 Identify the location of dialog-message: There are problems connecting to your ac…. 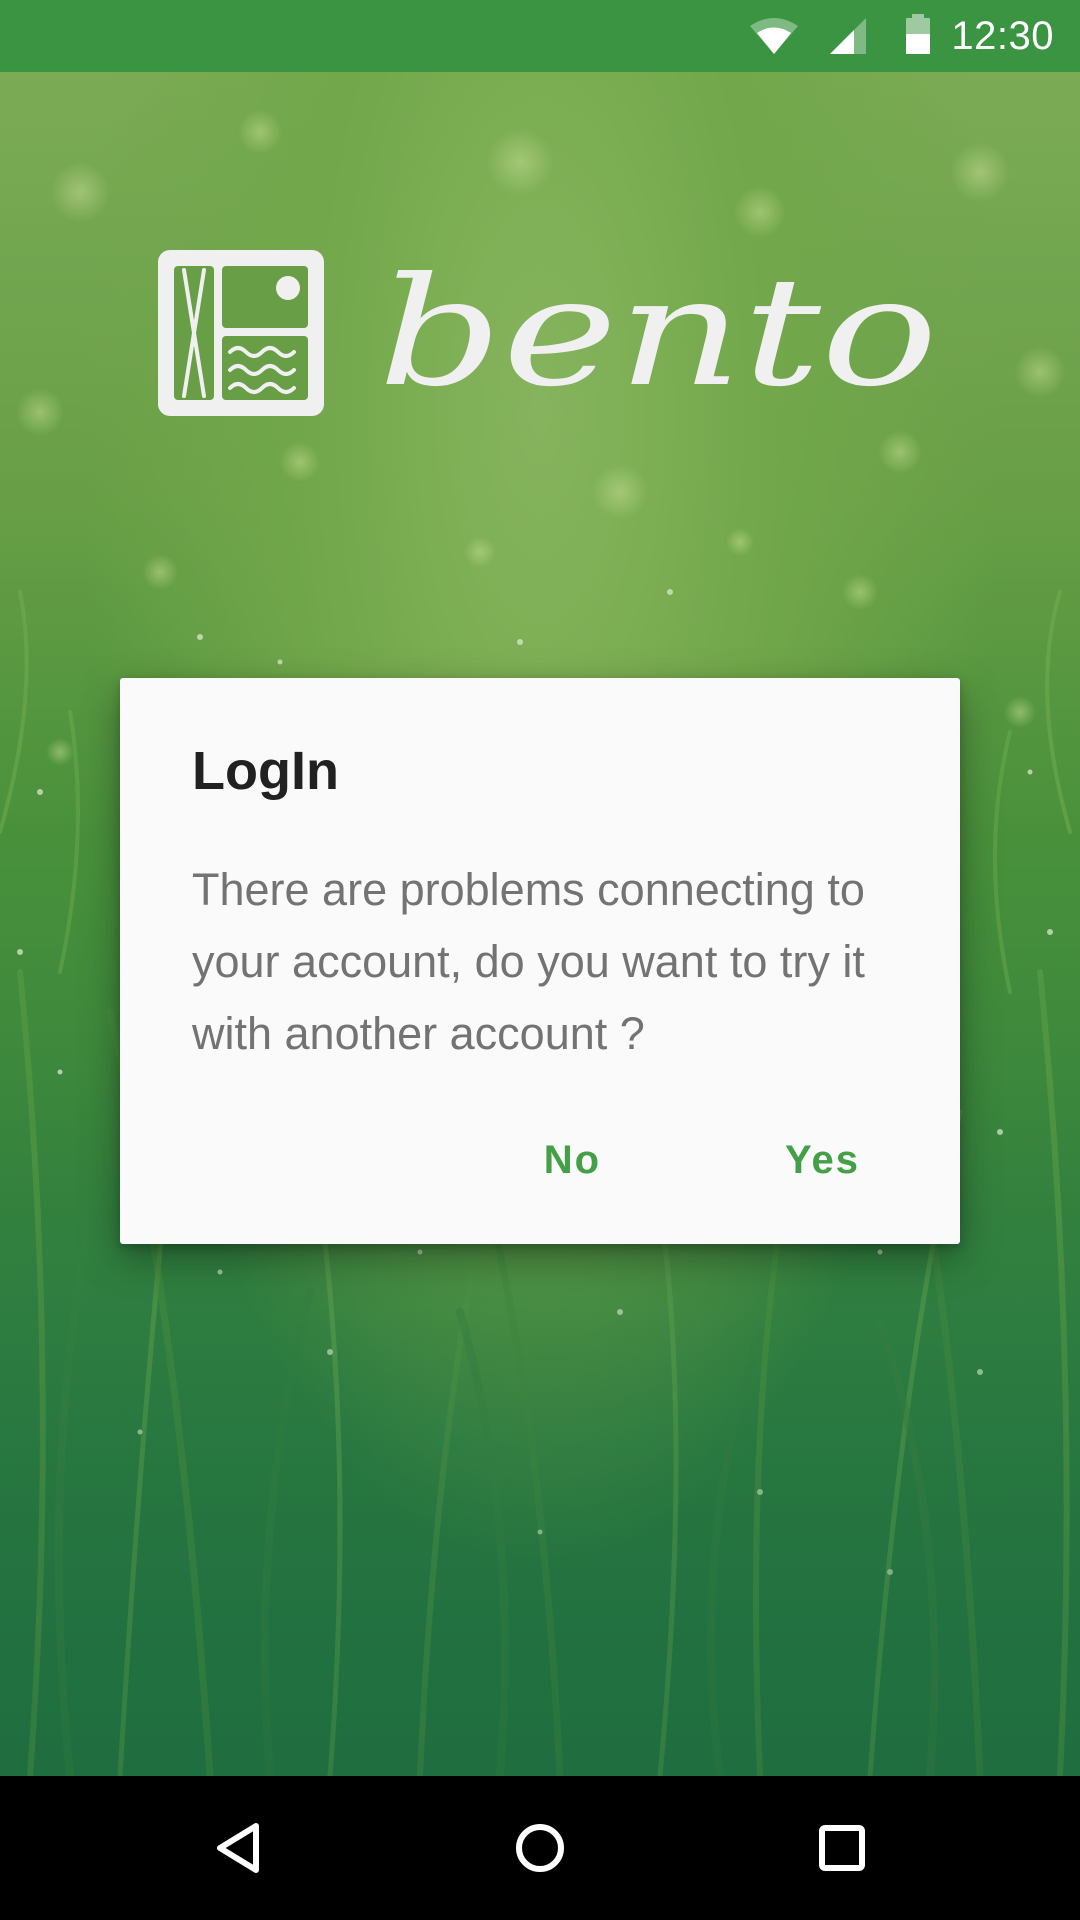
(528, 961).